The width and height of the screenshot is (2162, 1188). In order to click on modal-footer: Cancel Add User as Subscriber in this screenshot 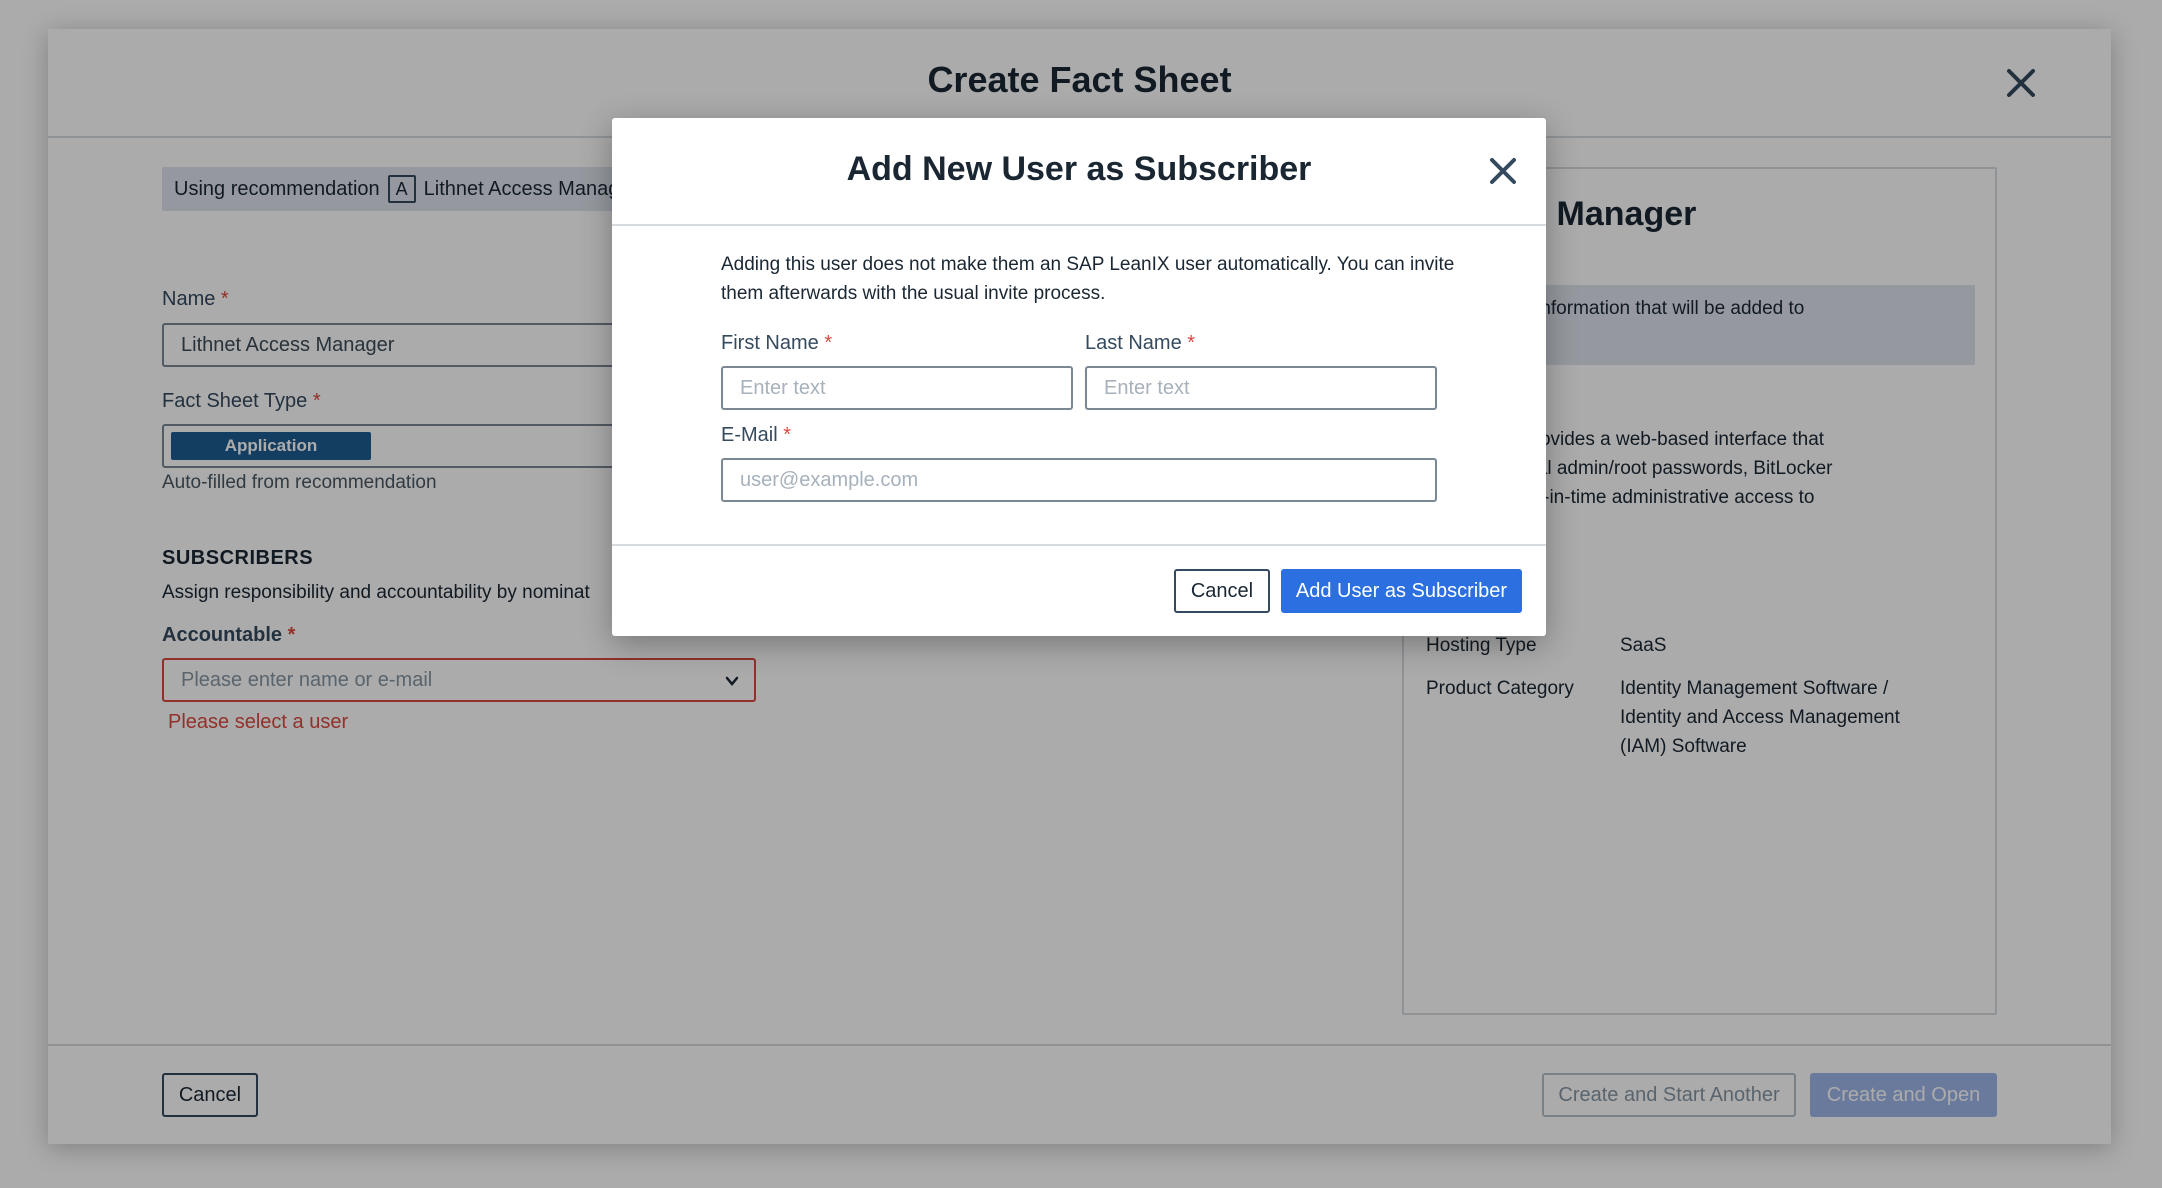, I will do `click(1079, 590)`.